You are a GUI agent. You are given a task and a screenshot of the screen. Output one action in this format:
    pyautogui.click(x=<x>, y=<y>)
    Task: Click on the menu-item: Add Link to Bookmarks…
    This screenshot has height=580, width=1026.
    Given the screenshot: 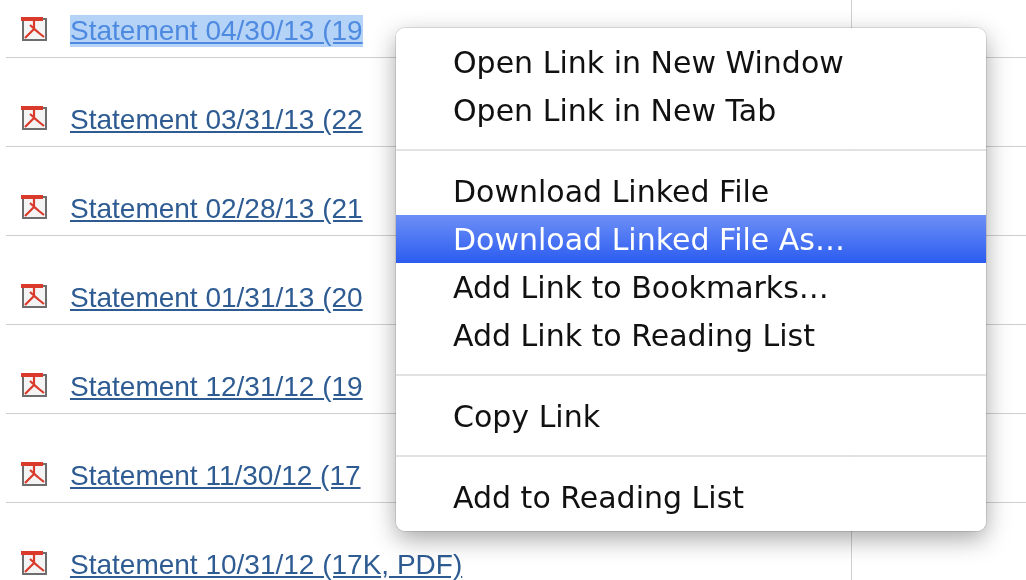 What is the action you would take?
    pyautogui.click(x=691, y=287)
    